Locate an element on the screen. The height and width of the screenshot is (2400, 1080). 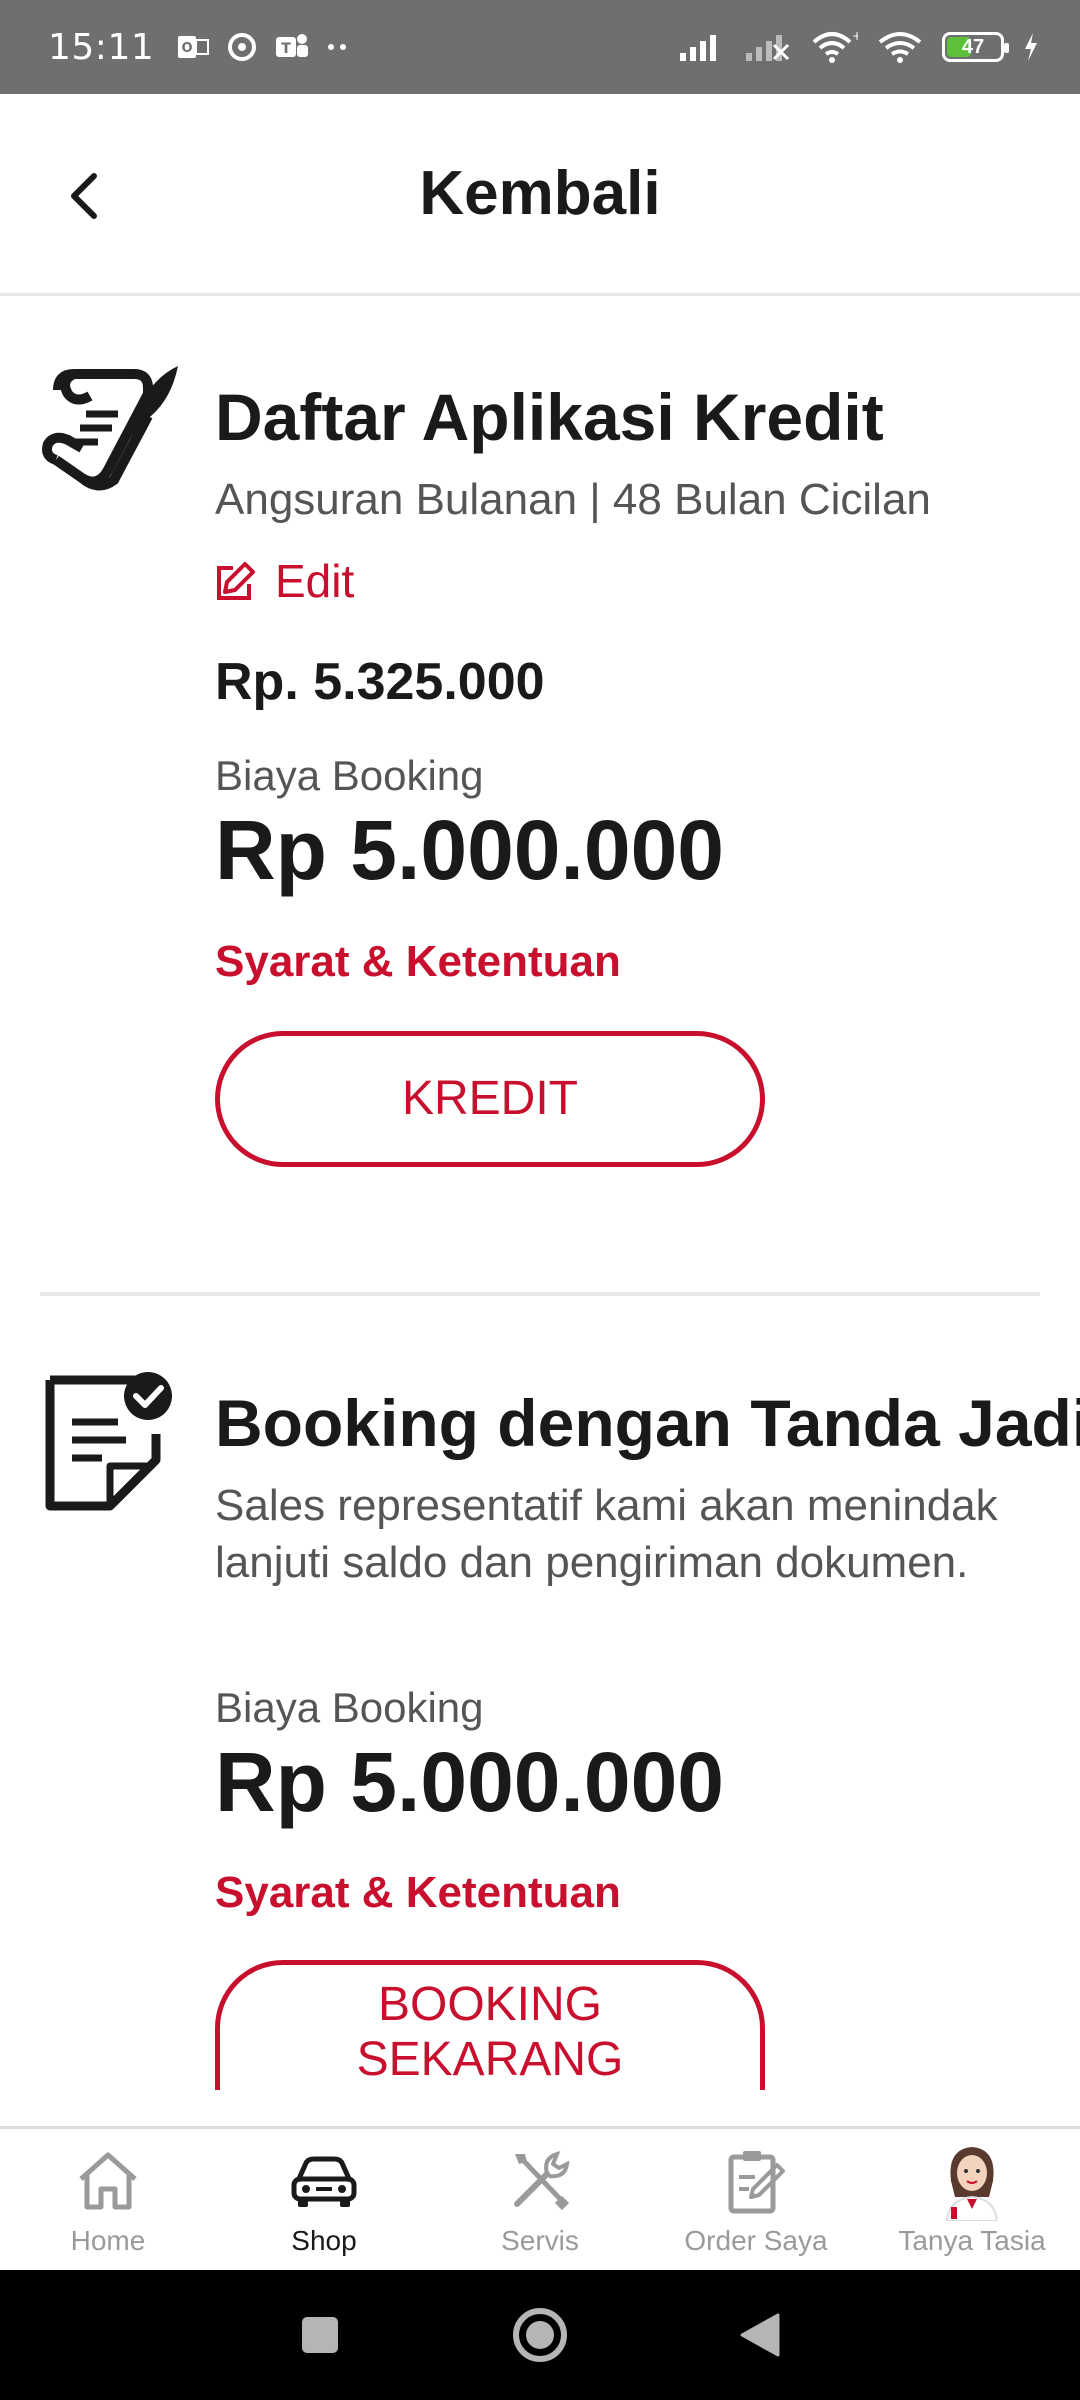
home-system-button is located at coordinates (540, 2335).